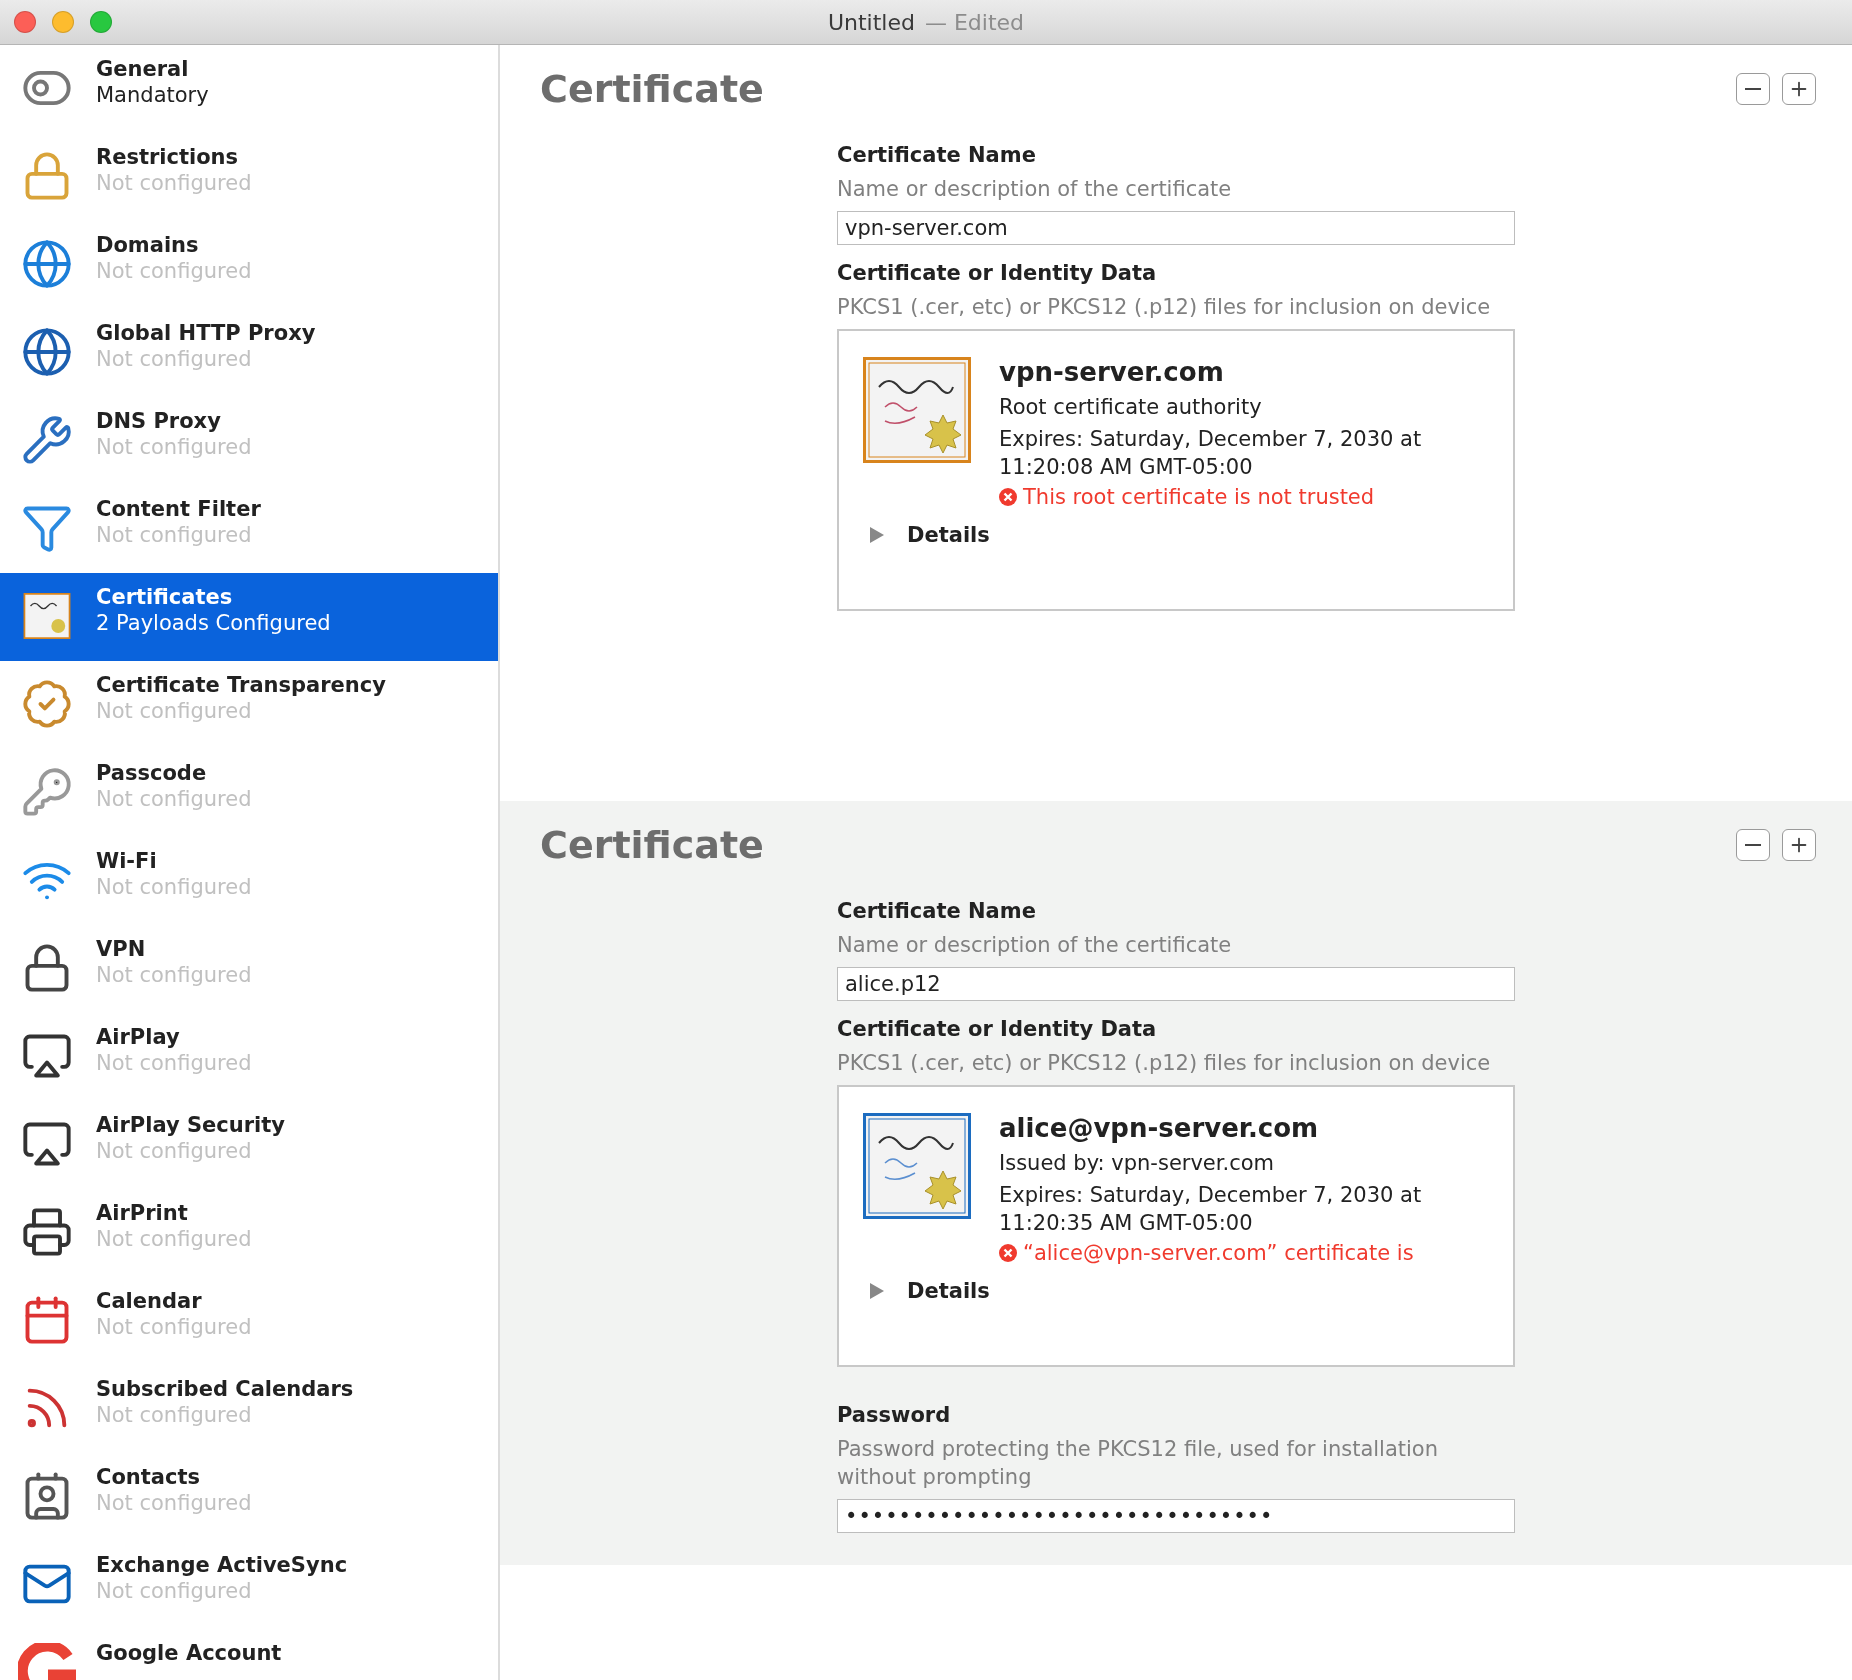  I want to click on sidebar-item: Contacts Not configured, so click(249, 1497).